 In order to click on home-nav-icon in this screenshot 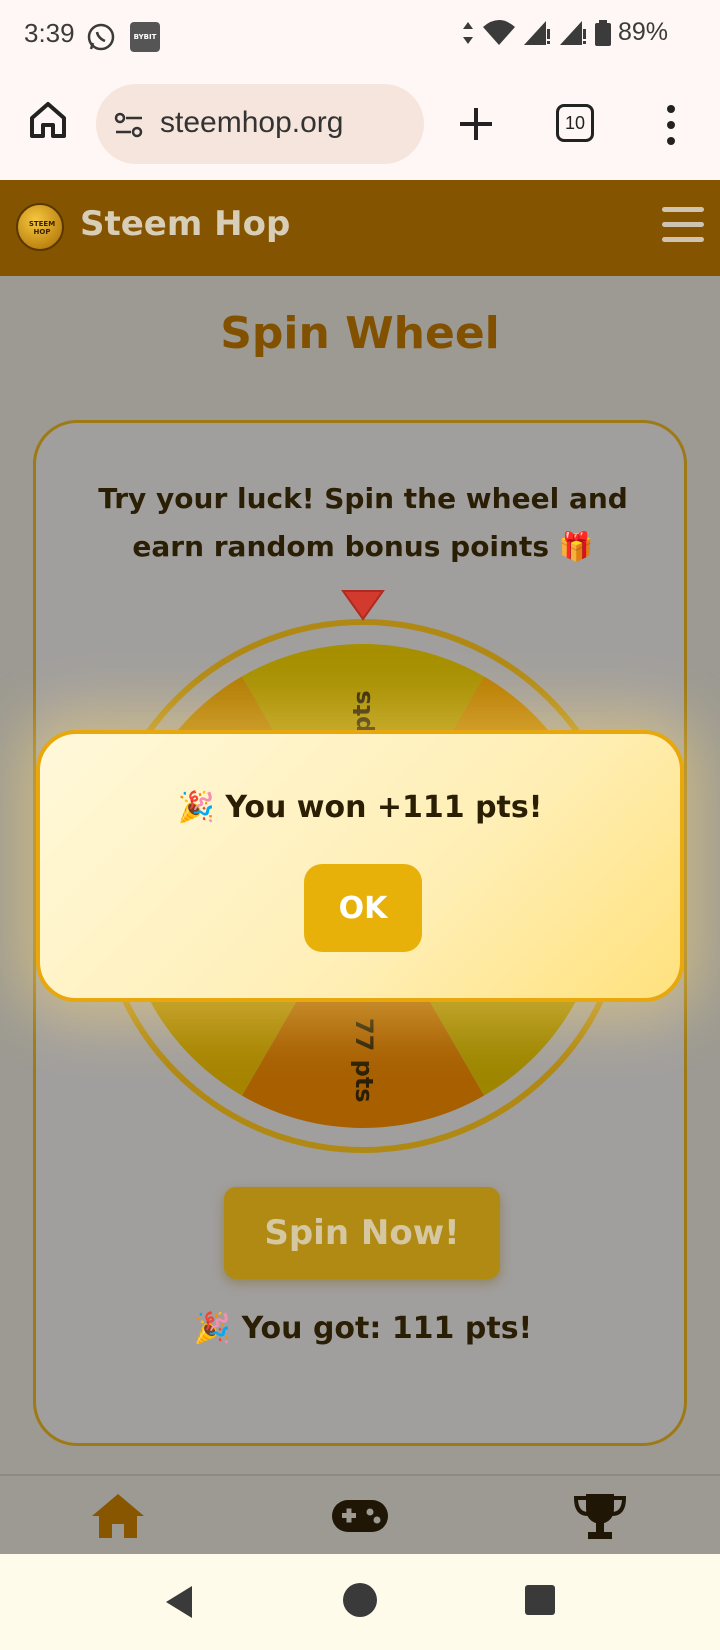, I will do `click(118, 1516)`.